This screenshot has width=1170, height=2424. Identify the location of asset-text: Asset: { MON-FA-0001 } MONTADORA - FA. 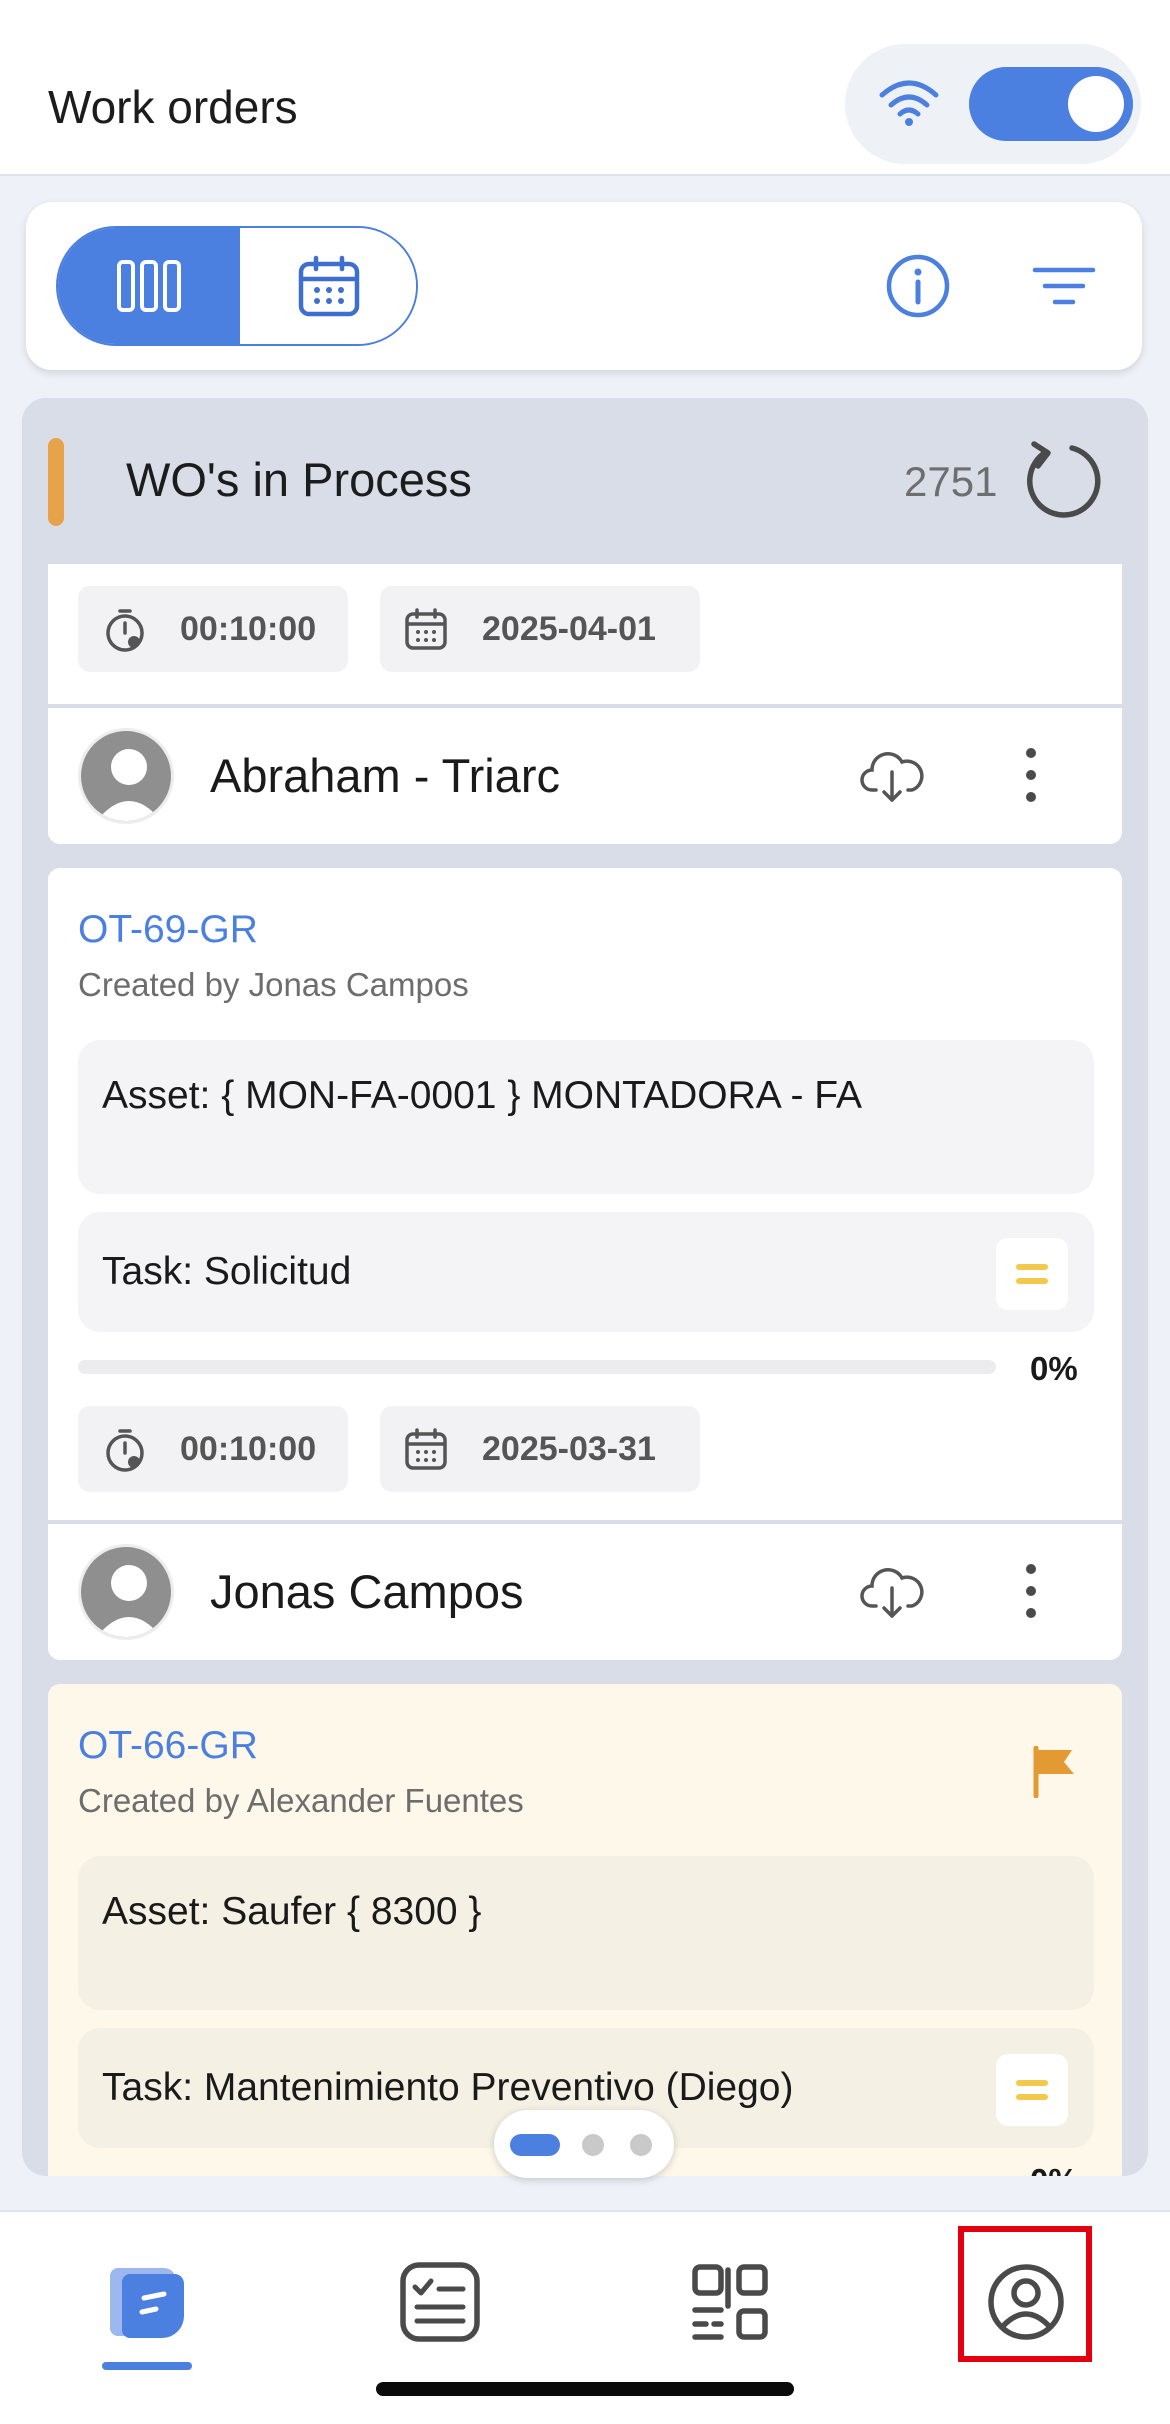
(482, 1095).